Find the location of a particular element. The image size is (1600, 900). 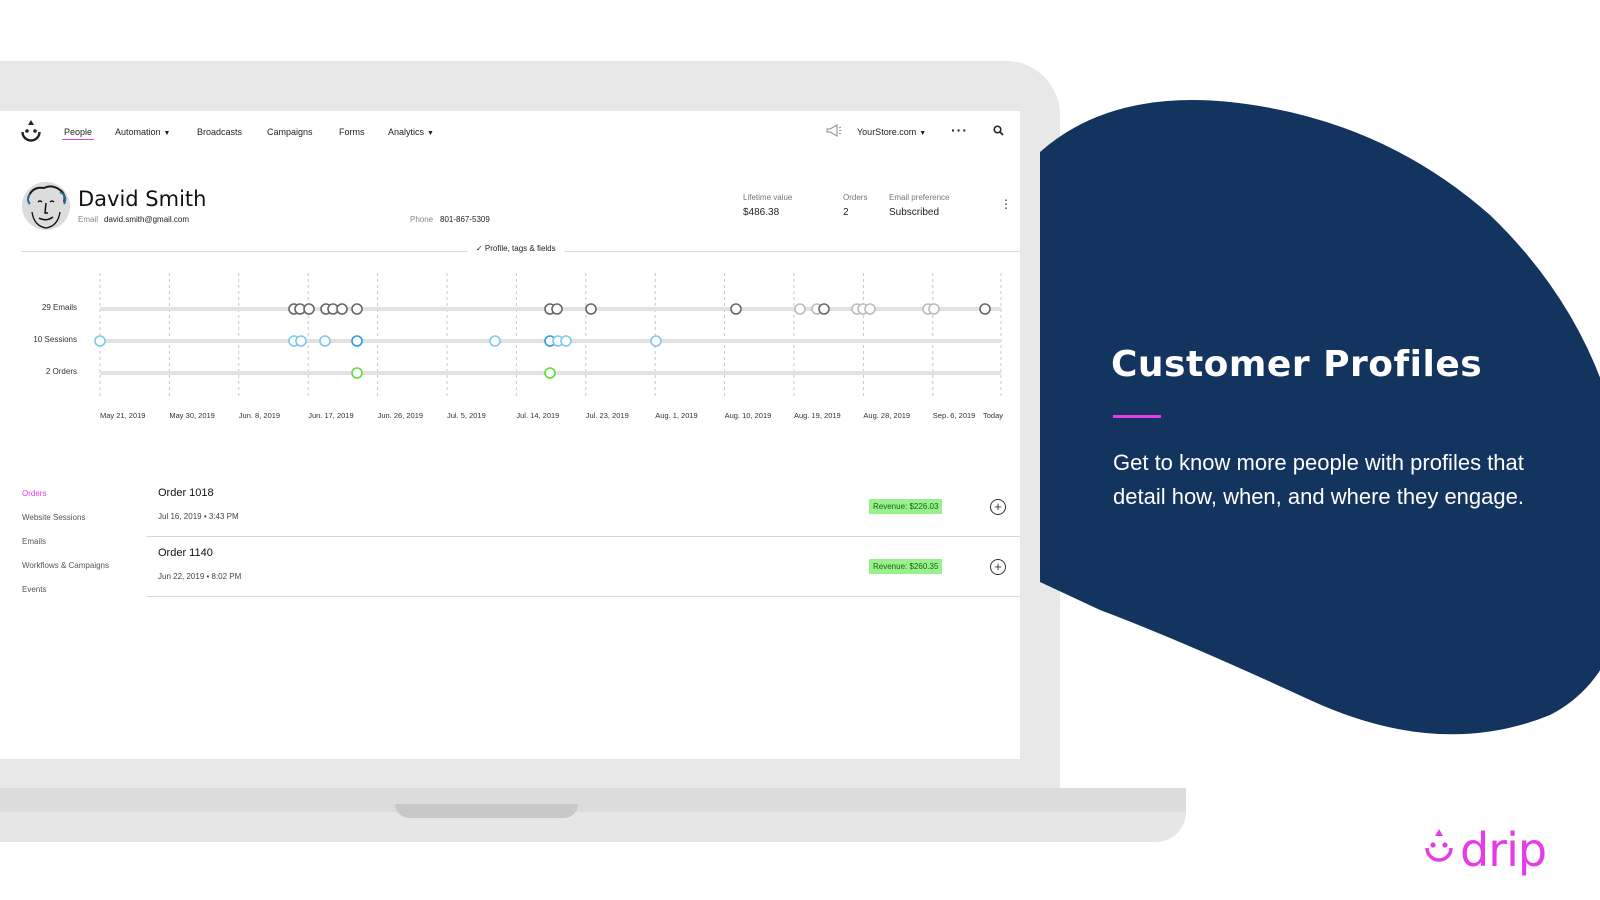

avatar is located at coordinates (46, 206).